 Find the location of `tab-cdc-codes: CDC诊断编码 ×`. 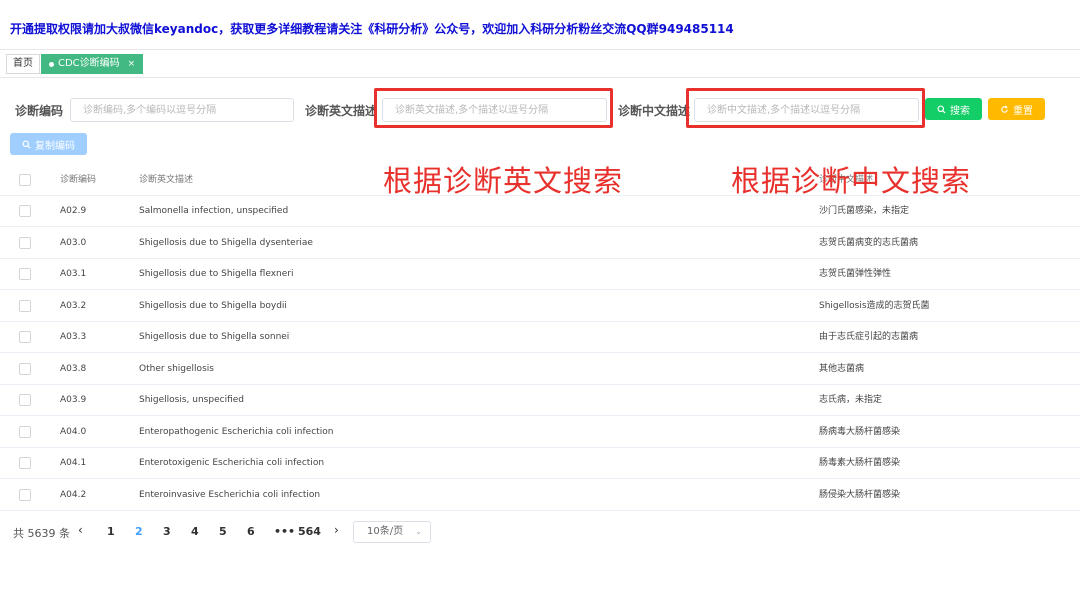

tab-cdc-codes: CDC诊断编码 × is located at coordinates (92, 64).